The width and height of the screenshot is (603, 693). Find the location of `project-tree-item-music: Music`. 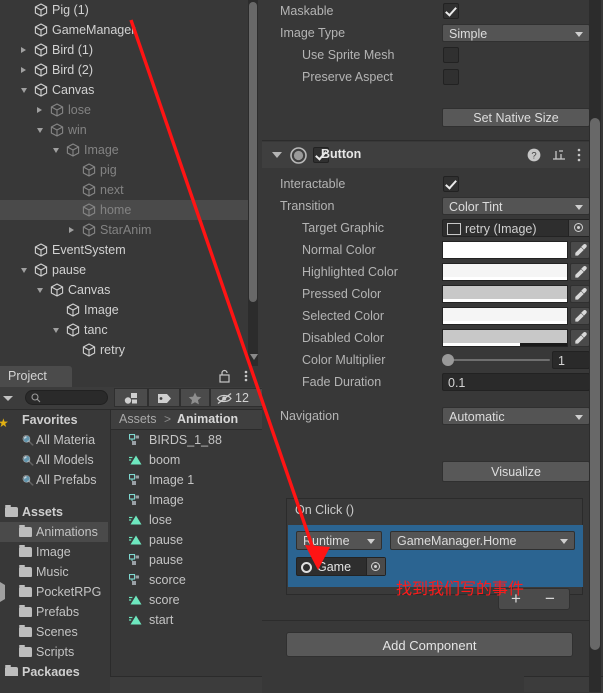

project-tree-item-music: Music is located at coordinates (54, 572).